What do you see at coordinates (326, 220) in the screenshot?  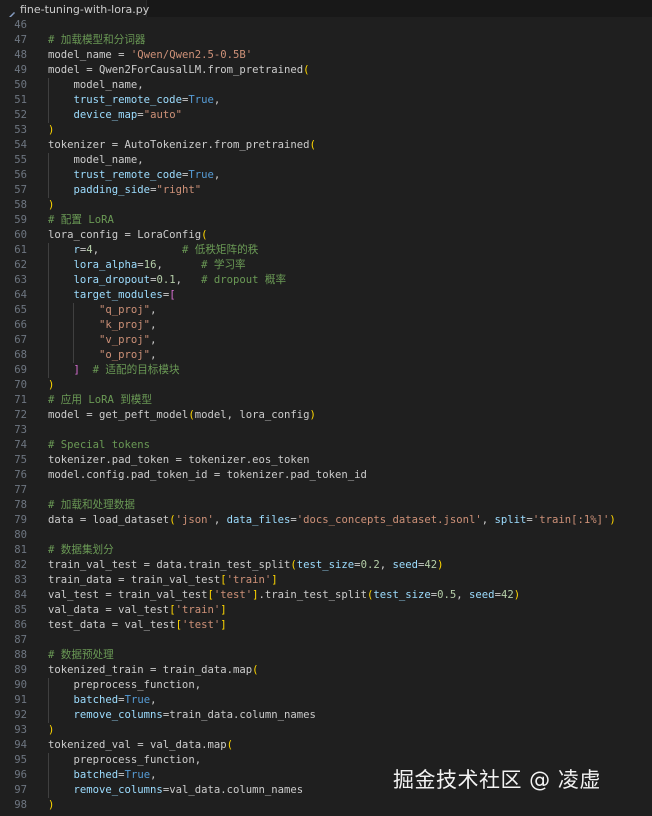 I see `code-line: 59 # 配置 LoRA` at bounding box center [326, 220].